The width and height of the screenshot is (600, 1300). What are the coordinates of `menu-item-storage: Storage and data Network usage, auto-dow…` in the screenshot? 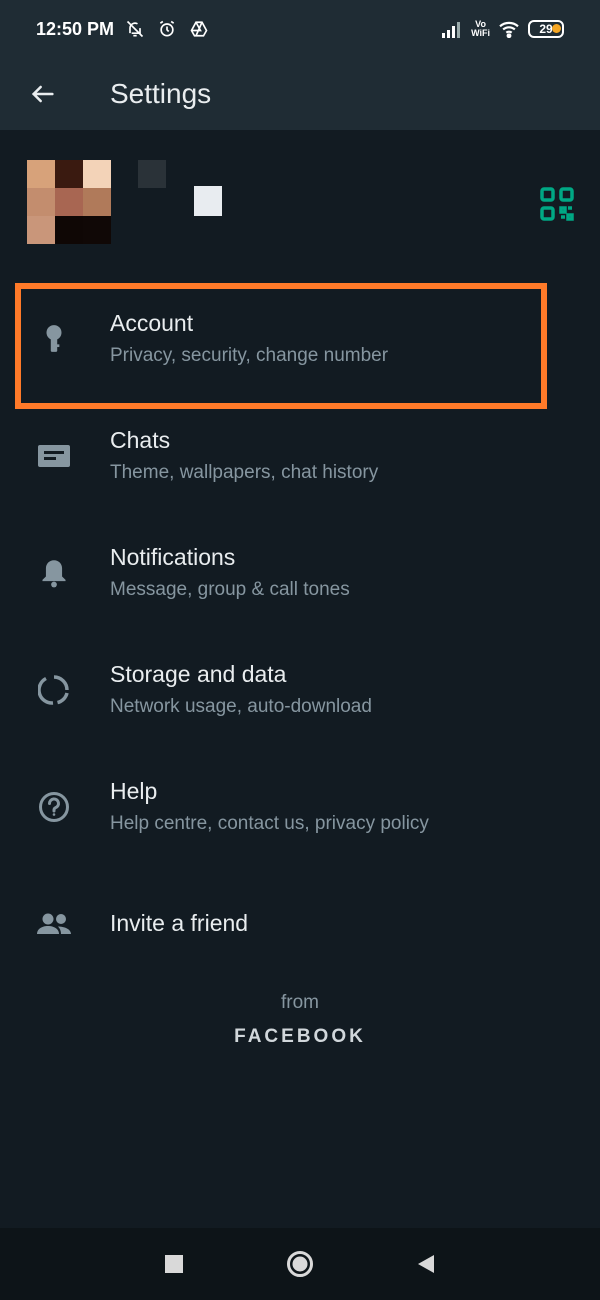 It's located at (300, 689).